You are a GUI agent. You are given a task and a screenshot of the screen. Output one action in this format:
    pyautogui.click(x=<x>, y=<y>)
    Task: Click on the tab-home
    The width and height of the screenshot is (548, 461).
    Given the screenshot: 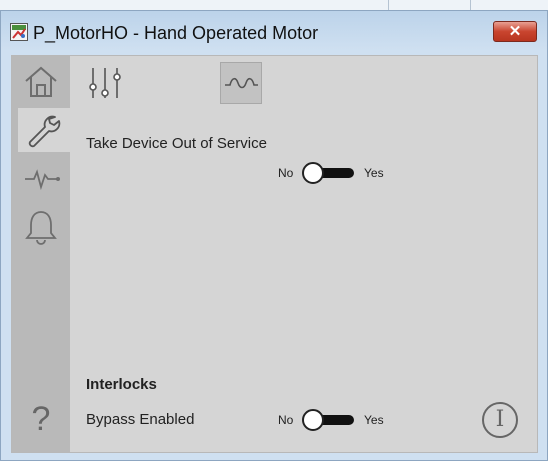 What is the action you would take?
    pyautogui.click(x=41, y=82)
    